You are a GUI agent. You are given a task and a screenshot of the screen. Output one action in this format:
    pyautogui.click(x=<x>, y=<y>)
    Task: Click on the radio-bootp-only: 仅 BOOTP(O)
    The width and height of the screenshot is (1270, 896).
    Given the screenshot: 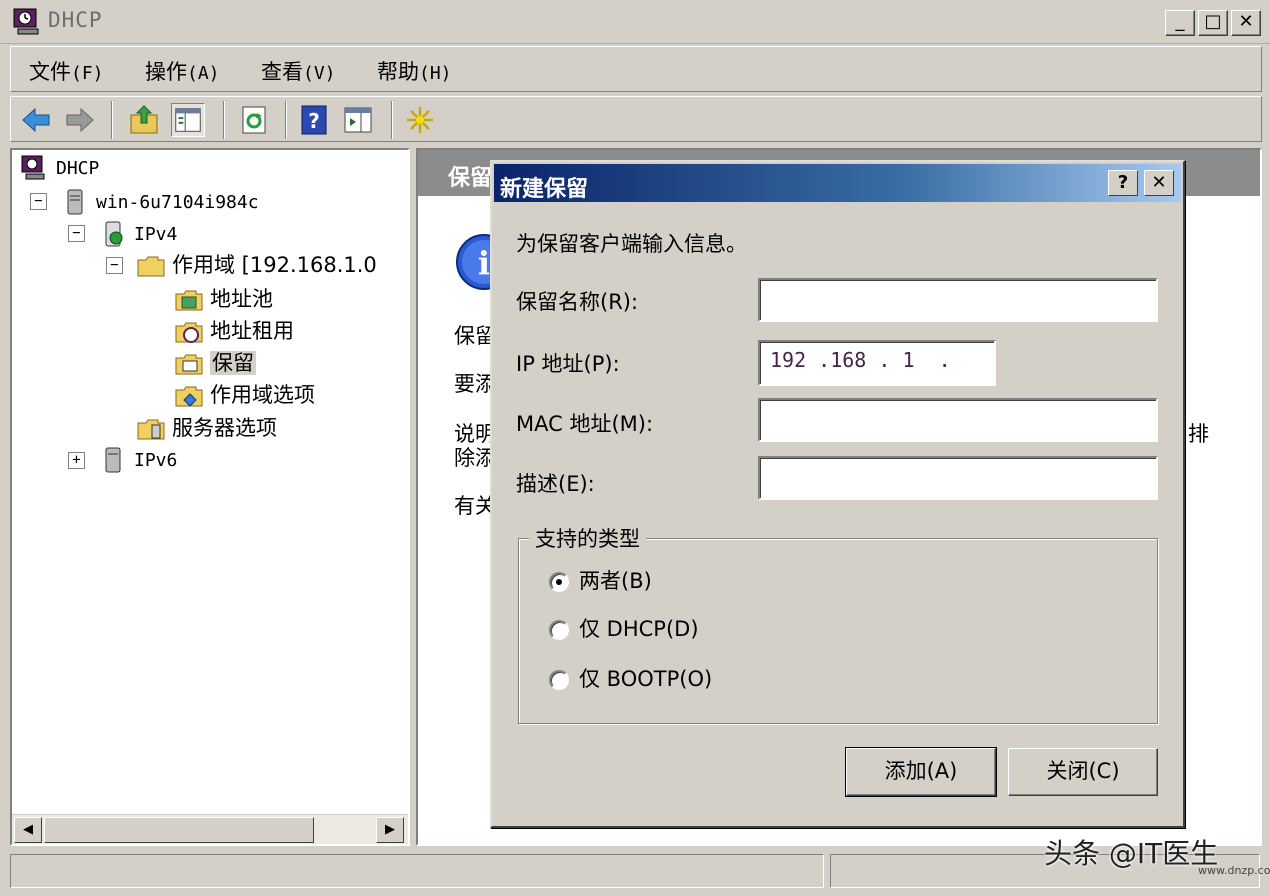 What is the action you would take?
    pyautogui.click(x=630, y=678)
    